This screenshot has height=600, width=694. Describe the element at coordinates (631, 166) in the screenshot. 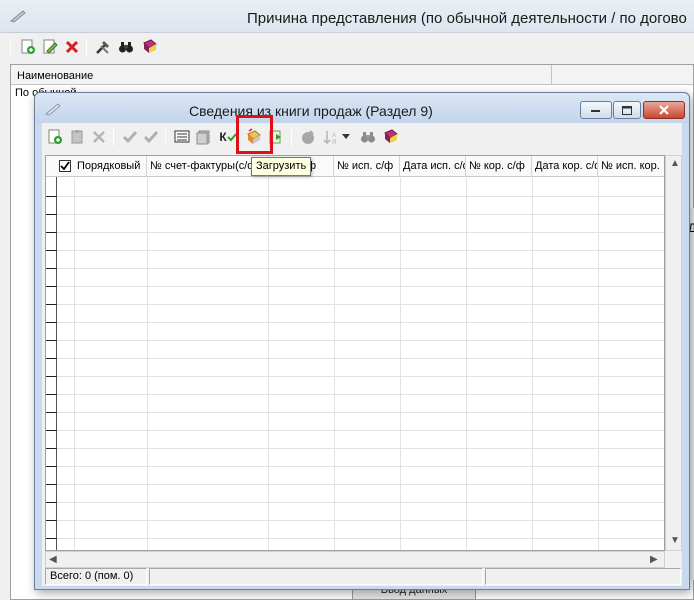

I see `column-header-adjustment-correction-number: № исп. кор.` at that location.